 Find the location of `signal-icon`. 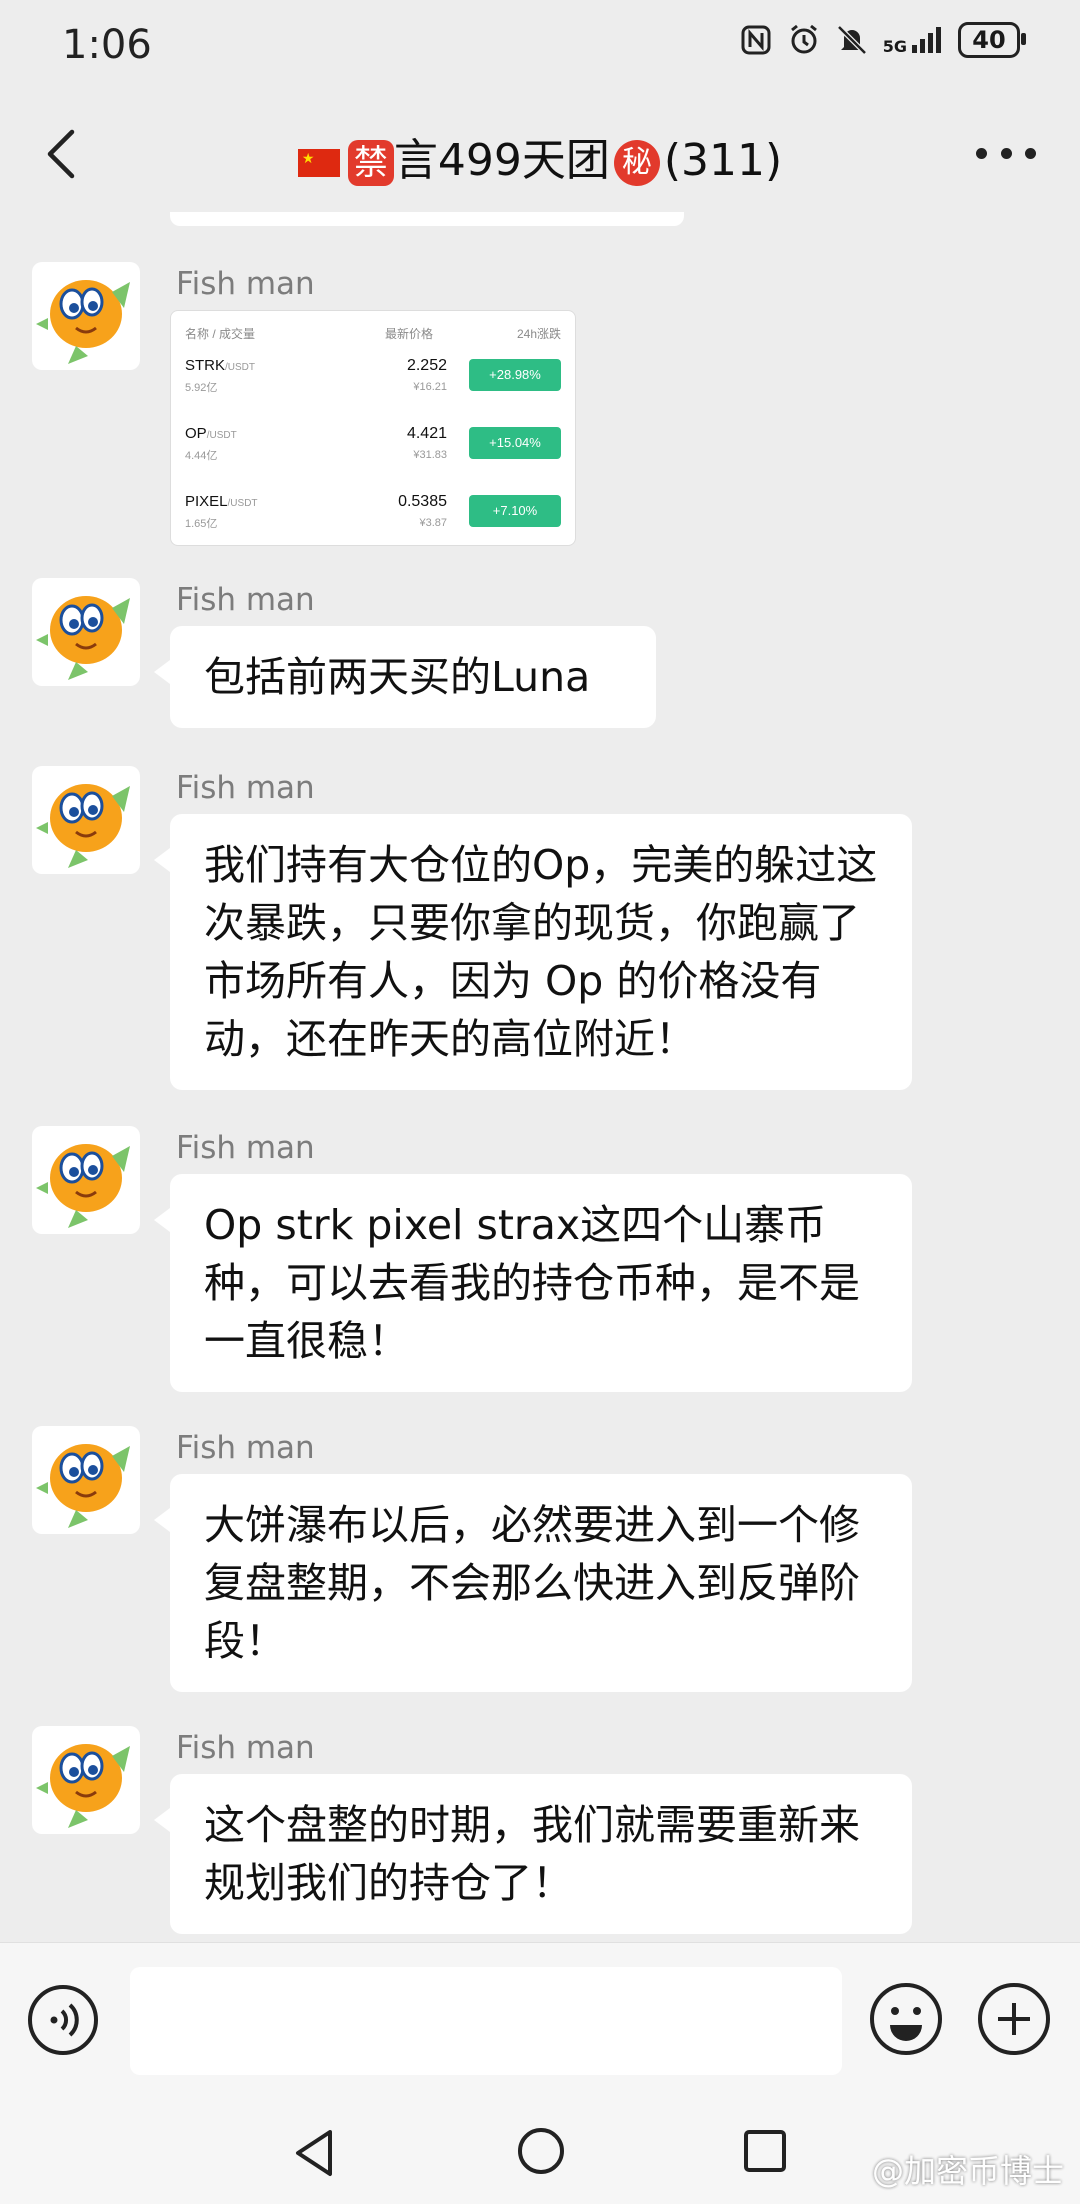

signal-icon is located at coordinates (926, 40).